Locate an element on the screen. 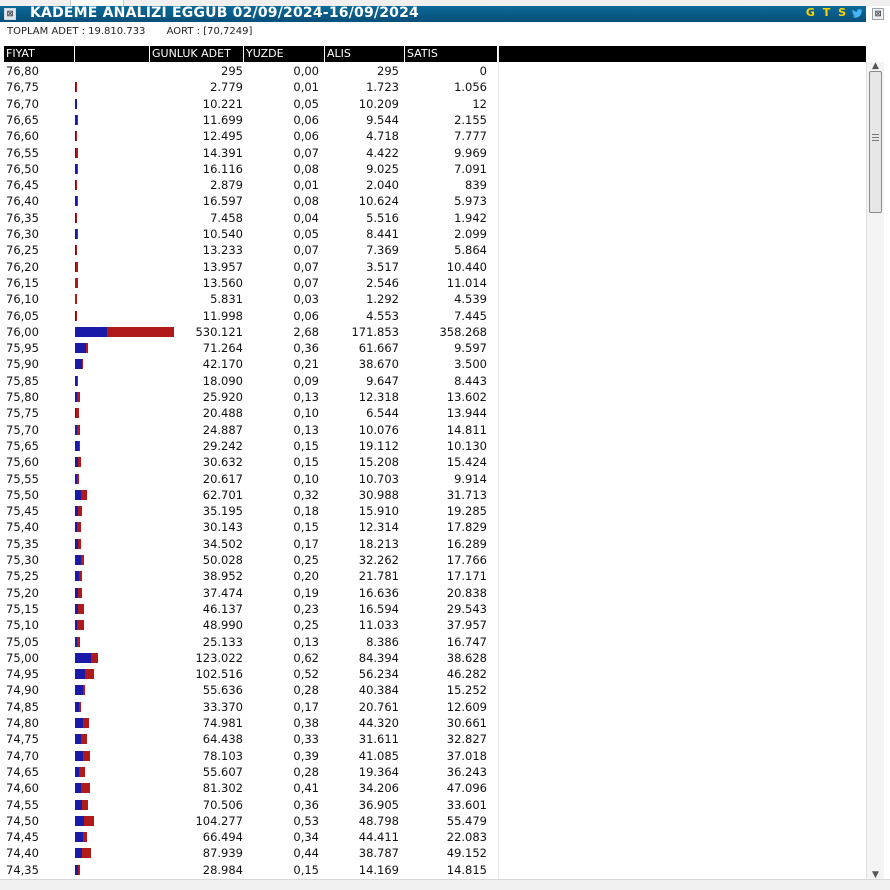  column-header-gunluk-adet: GUNLUK ADET is located at coordinates (197, 54).